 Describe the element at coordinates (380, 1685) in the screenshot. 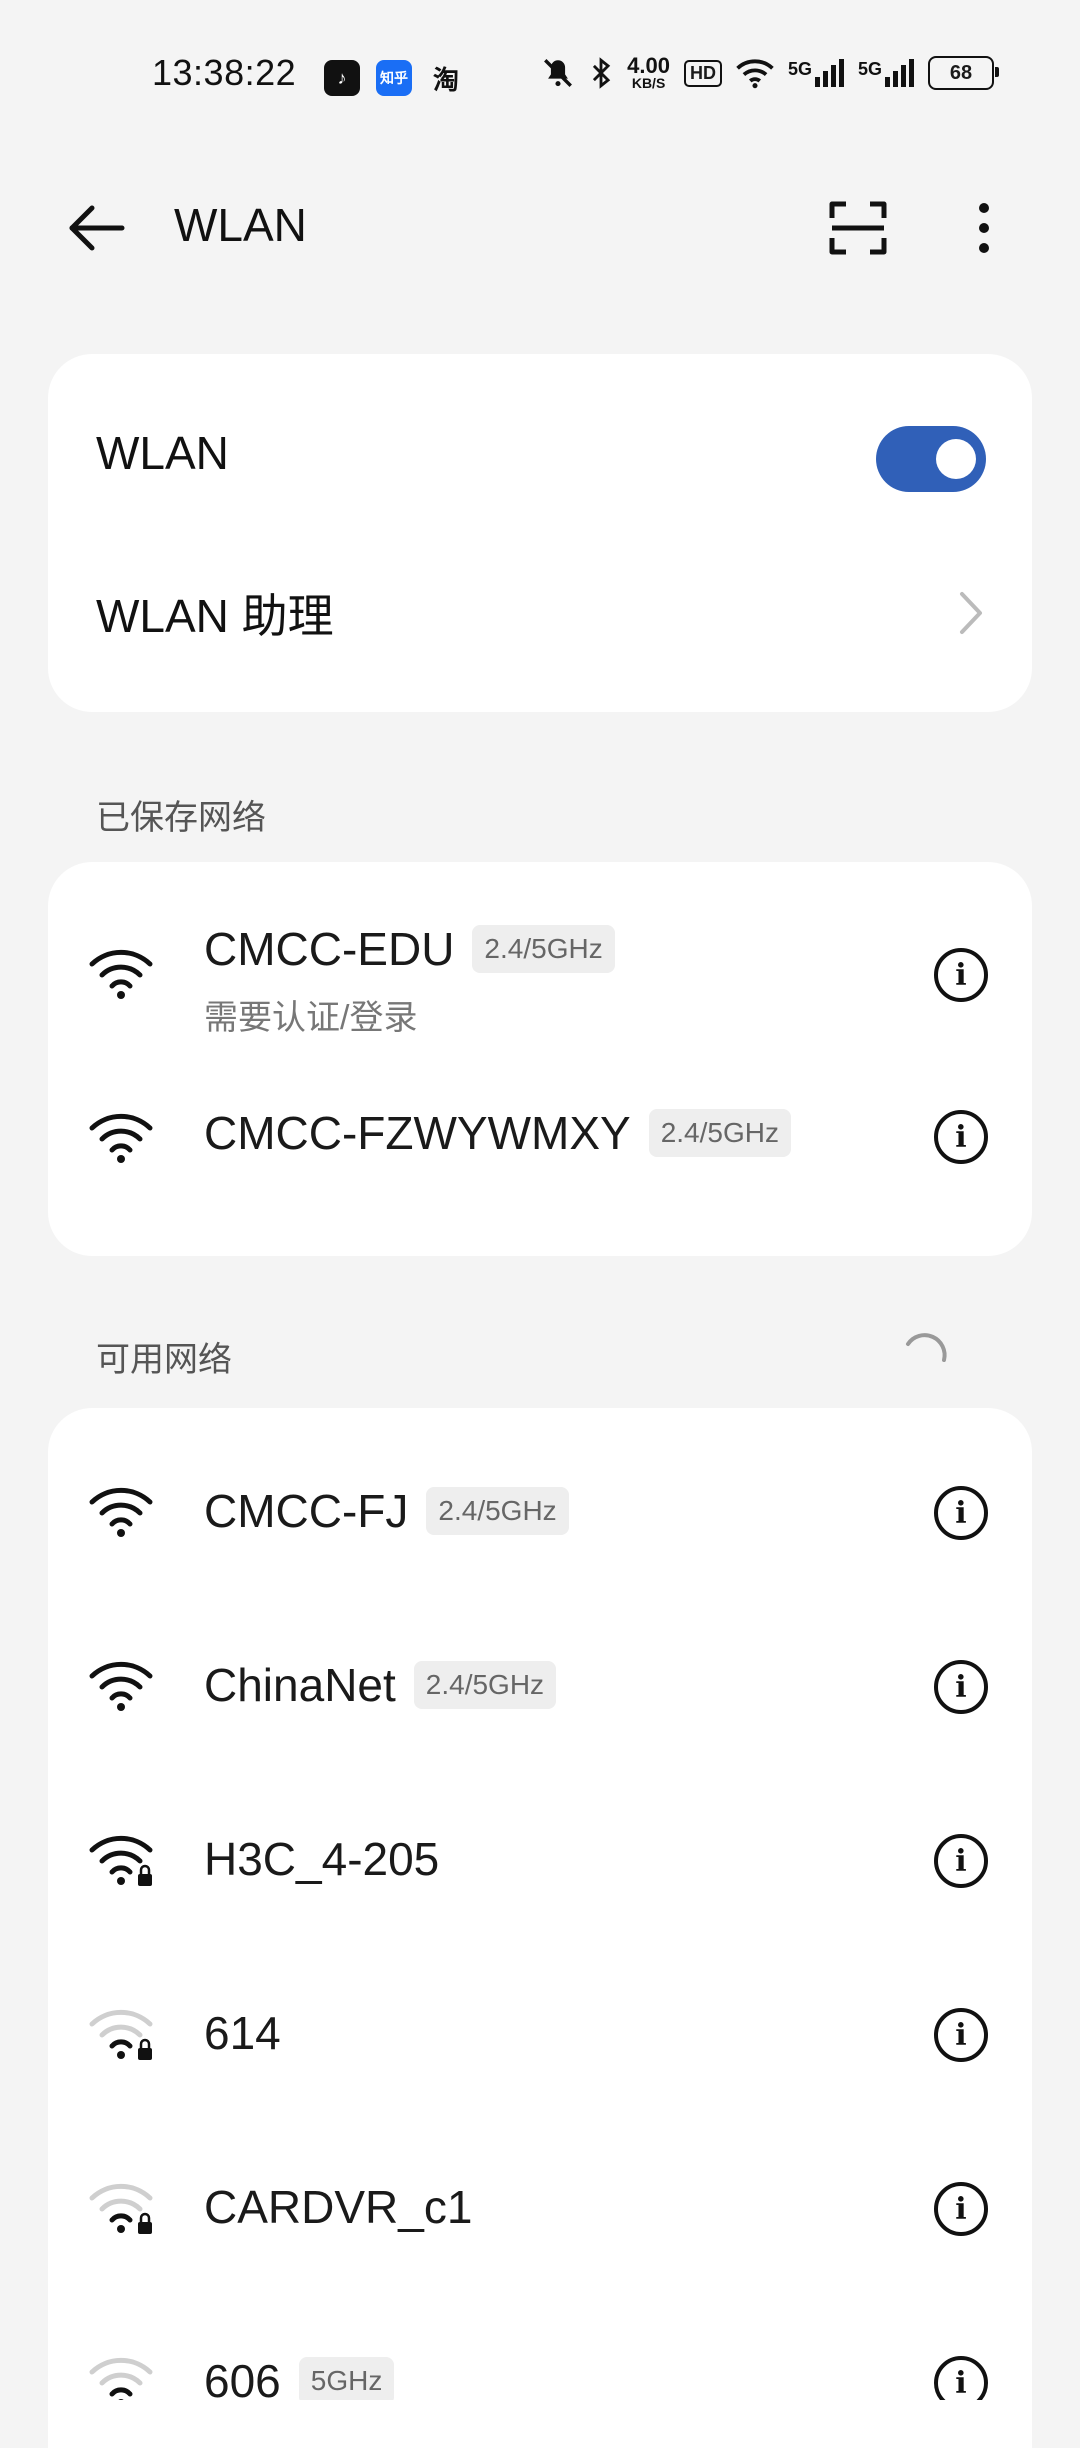

I see `network-name: ChinaNet 2.4/5GHz` at that location.